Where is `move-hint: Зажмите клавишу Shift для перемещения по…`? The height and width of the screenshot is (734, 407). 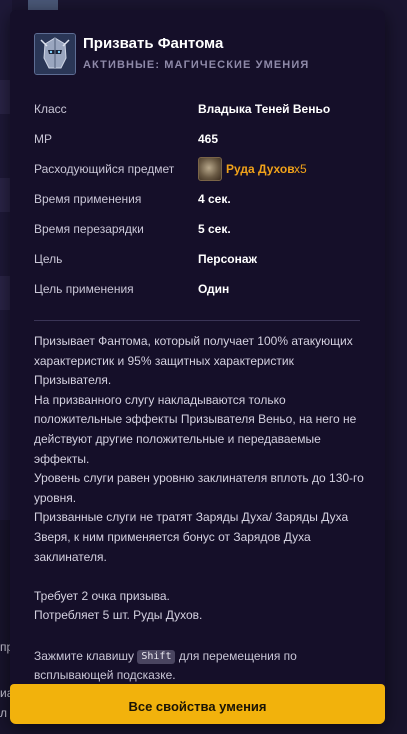 move-hint: Зажмите клавишу Shift для перемещения по… is located at coordinates (194, 666).